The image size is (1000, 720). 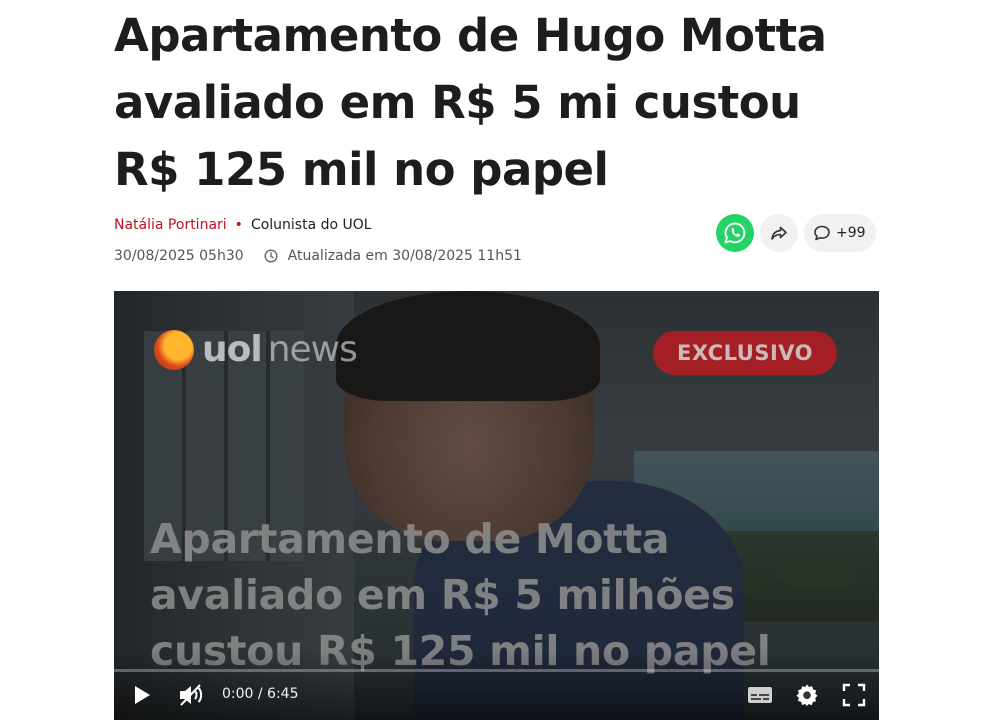 What do you see at coordinates (404, 256) in the screenshot?
I see `updated-date: Atualizada em 30/08/2025 11h51` at bounding box center [404, 256].